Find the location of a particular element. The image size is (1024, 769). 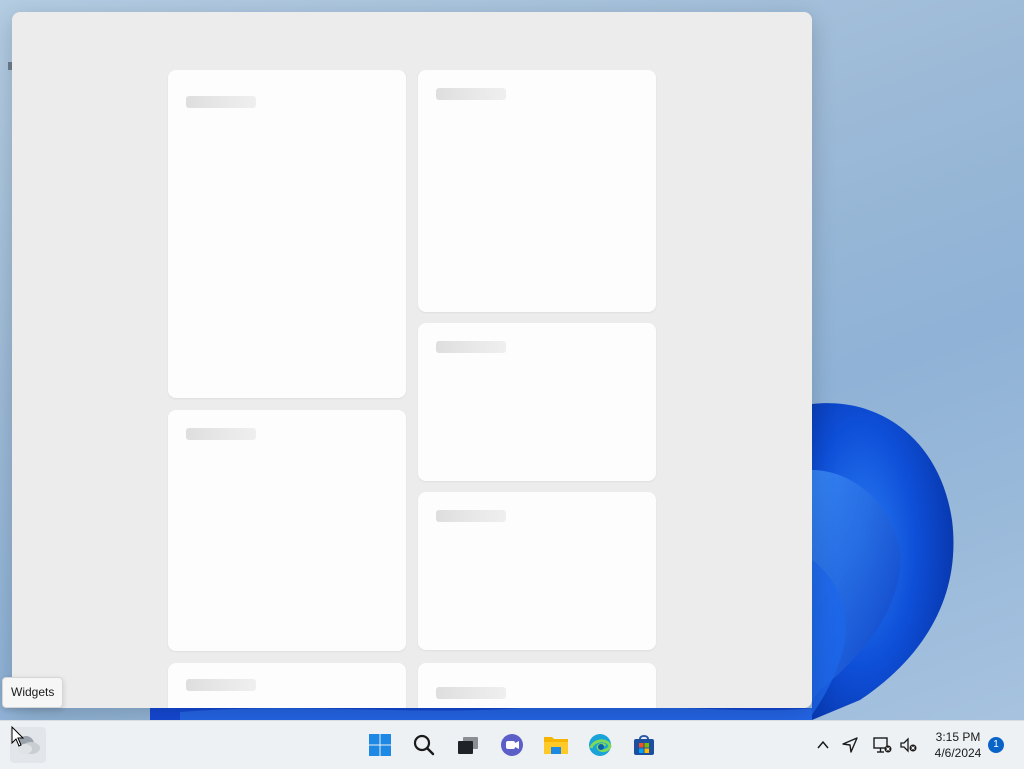

location-arrow-icon is located at coordinates (850, 745).